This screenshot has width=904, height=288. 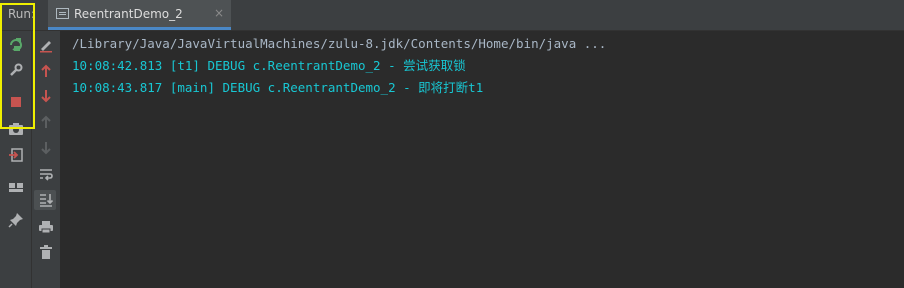 I want to click on tab-bar: Run: ReentrantDemo_2 ×, so click(x=452, y=15).